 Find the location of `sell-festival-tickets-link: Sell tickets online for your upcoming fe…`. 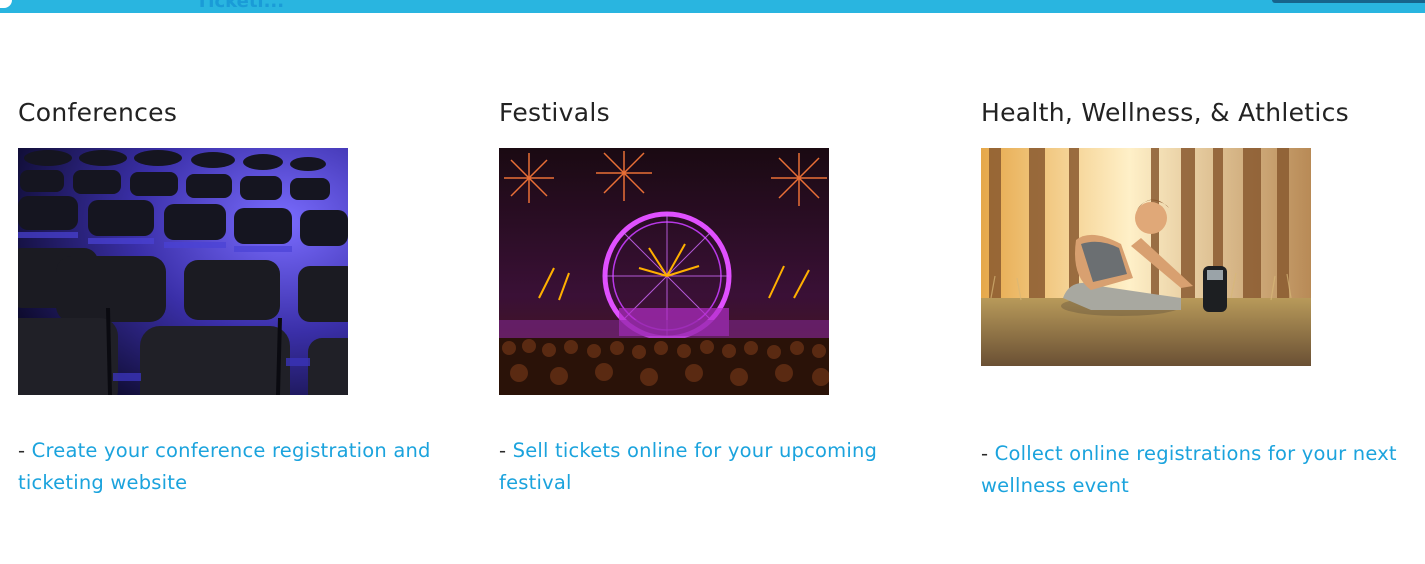

sell-festival-tickets-link: Sell tickets online for your upcoming fe… is located at coordinates (688, 466).